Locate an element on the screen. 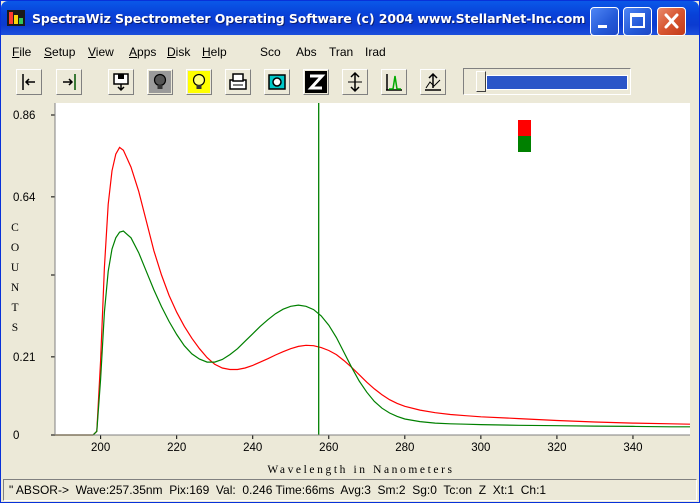  x-tick-label: 260 is located at coordinates (328, 448).